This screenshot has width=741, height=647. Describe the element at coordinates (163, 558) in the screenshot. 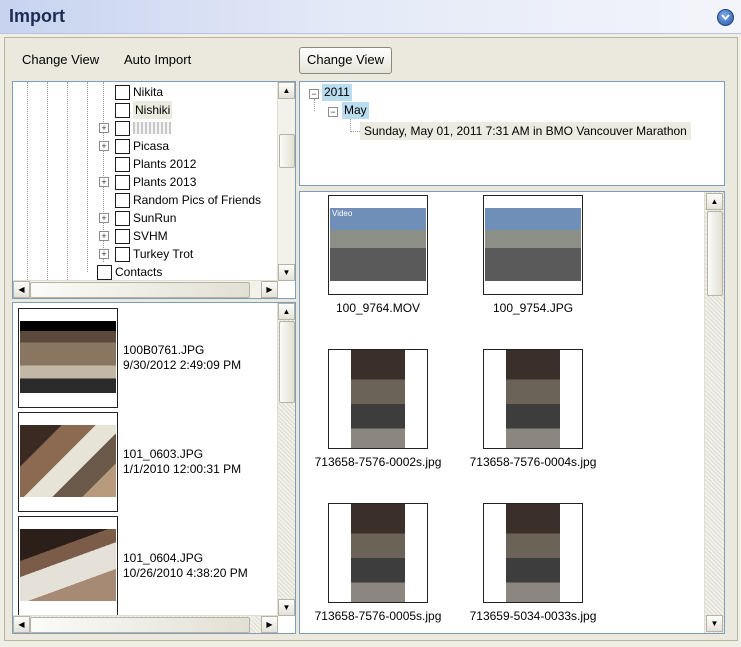

I see `file-name: 101_0604.JPG` at that location.